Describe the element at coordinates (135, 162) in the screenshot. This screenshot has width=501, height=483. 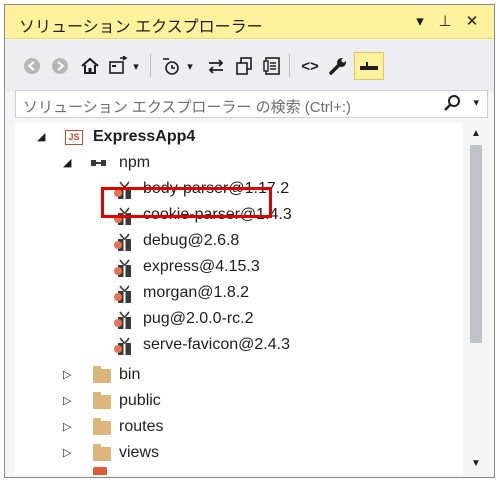
I see `npm-label: npm` at that location.